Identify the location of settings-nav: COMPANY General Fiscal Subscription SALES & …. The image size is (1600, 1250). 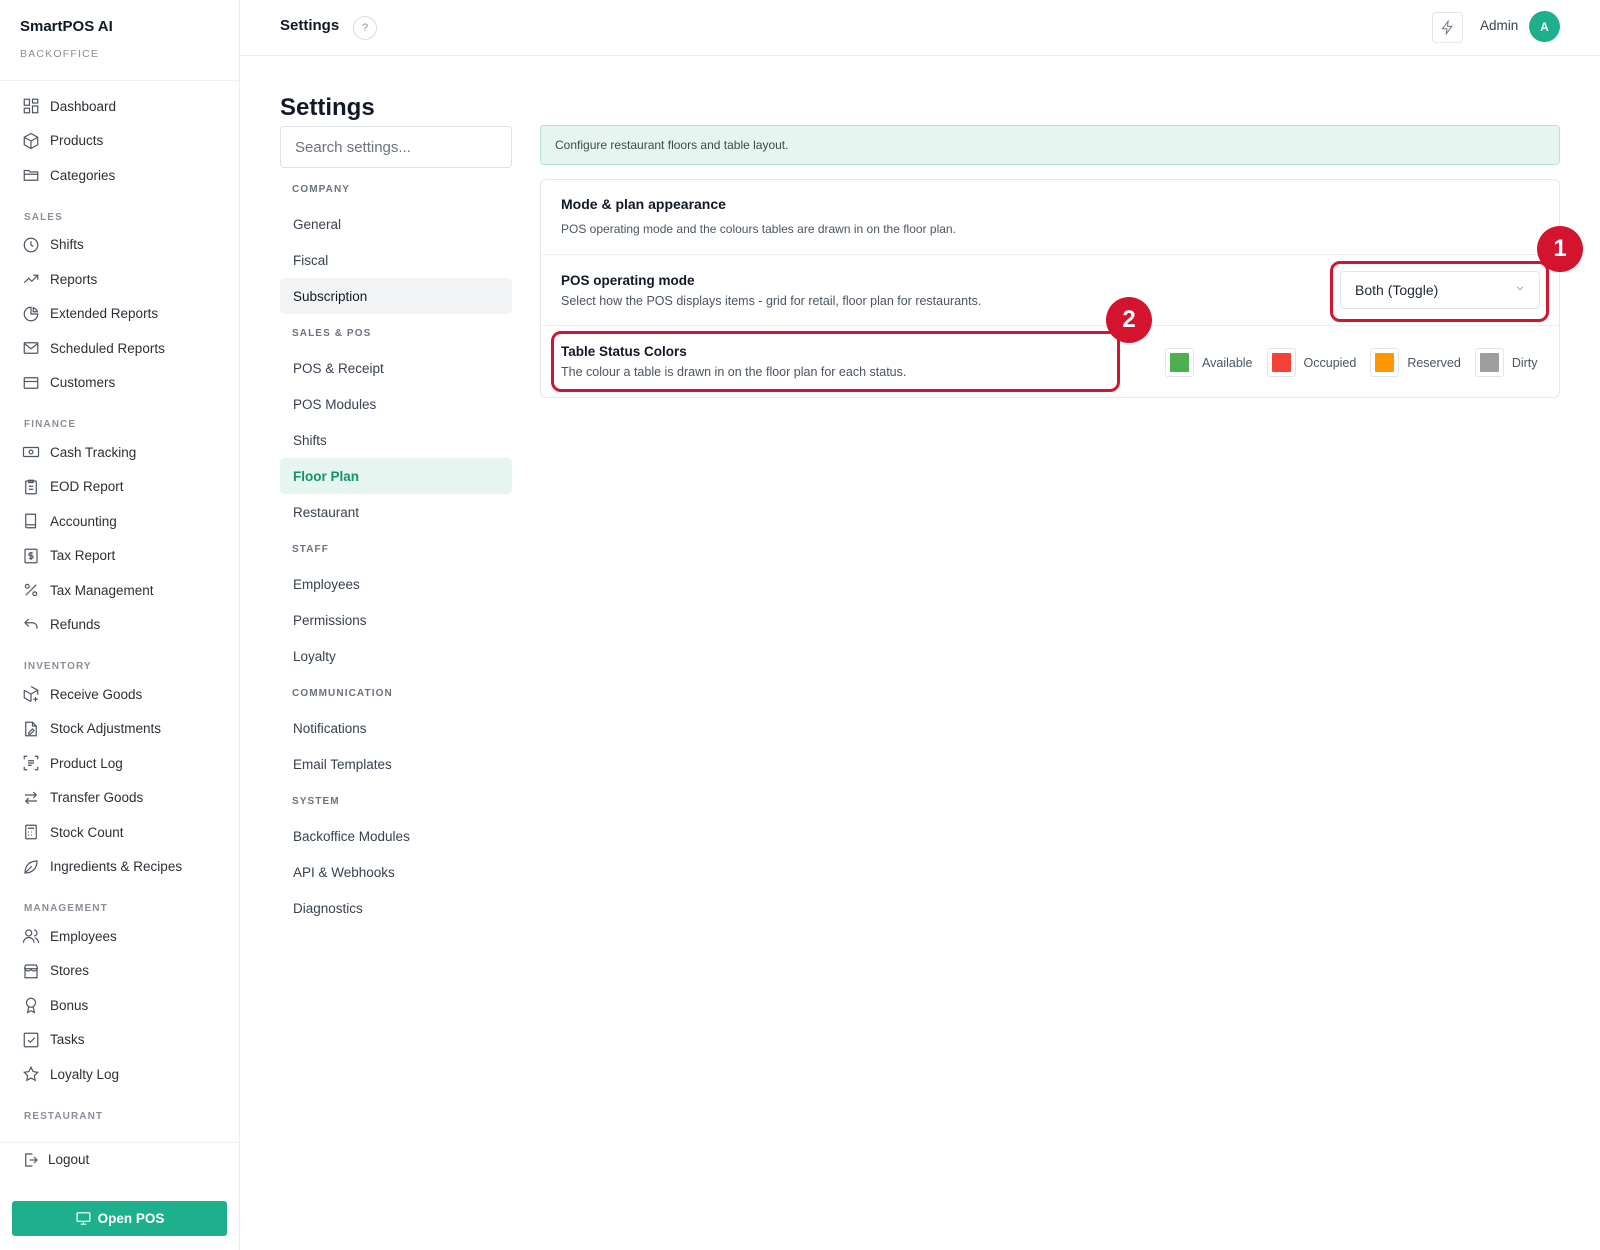
(396, 548).